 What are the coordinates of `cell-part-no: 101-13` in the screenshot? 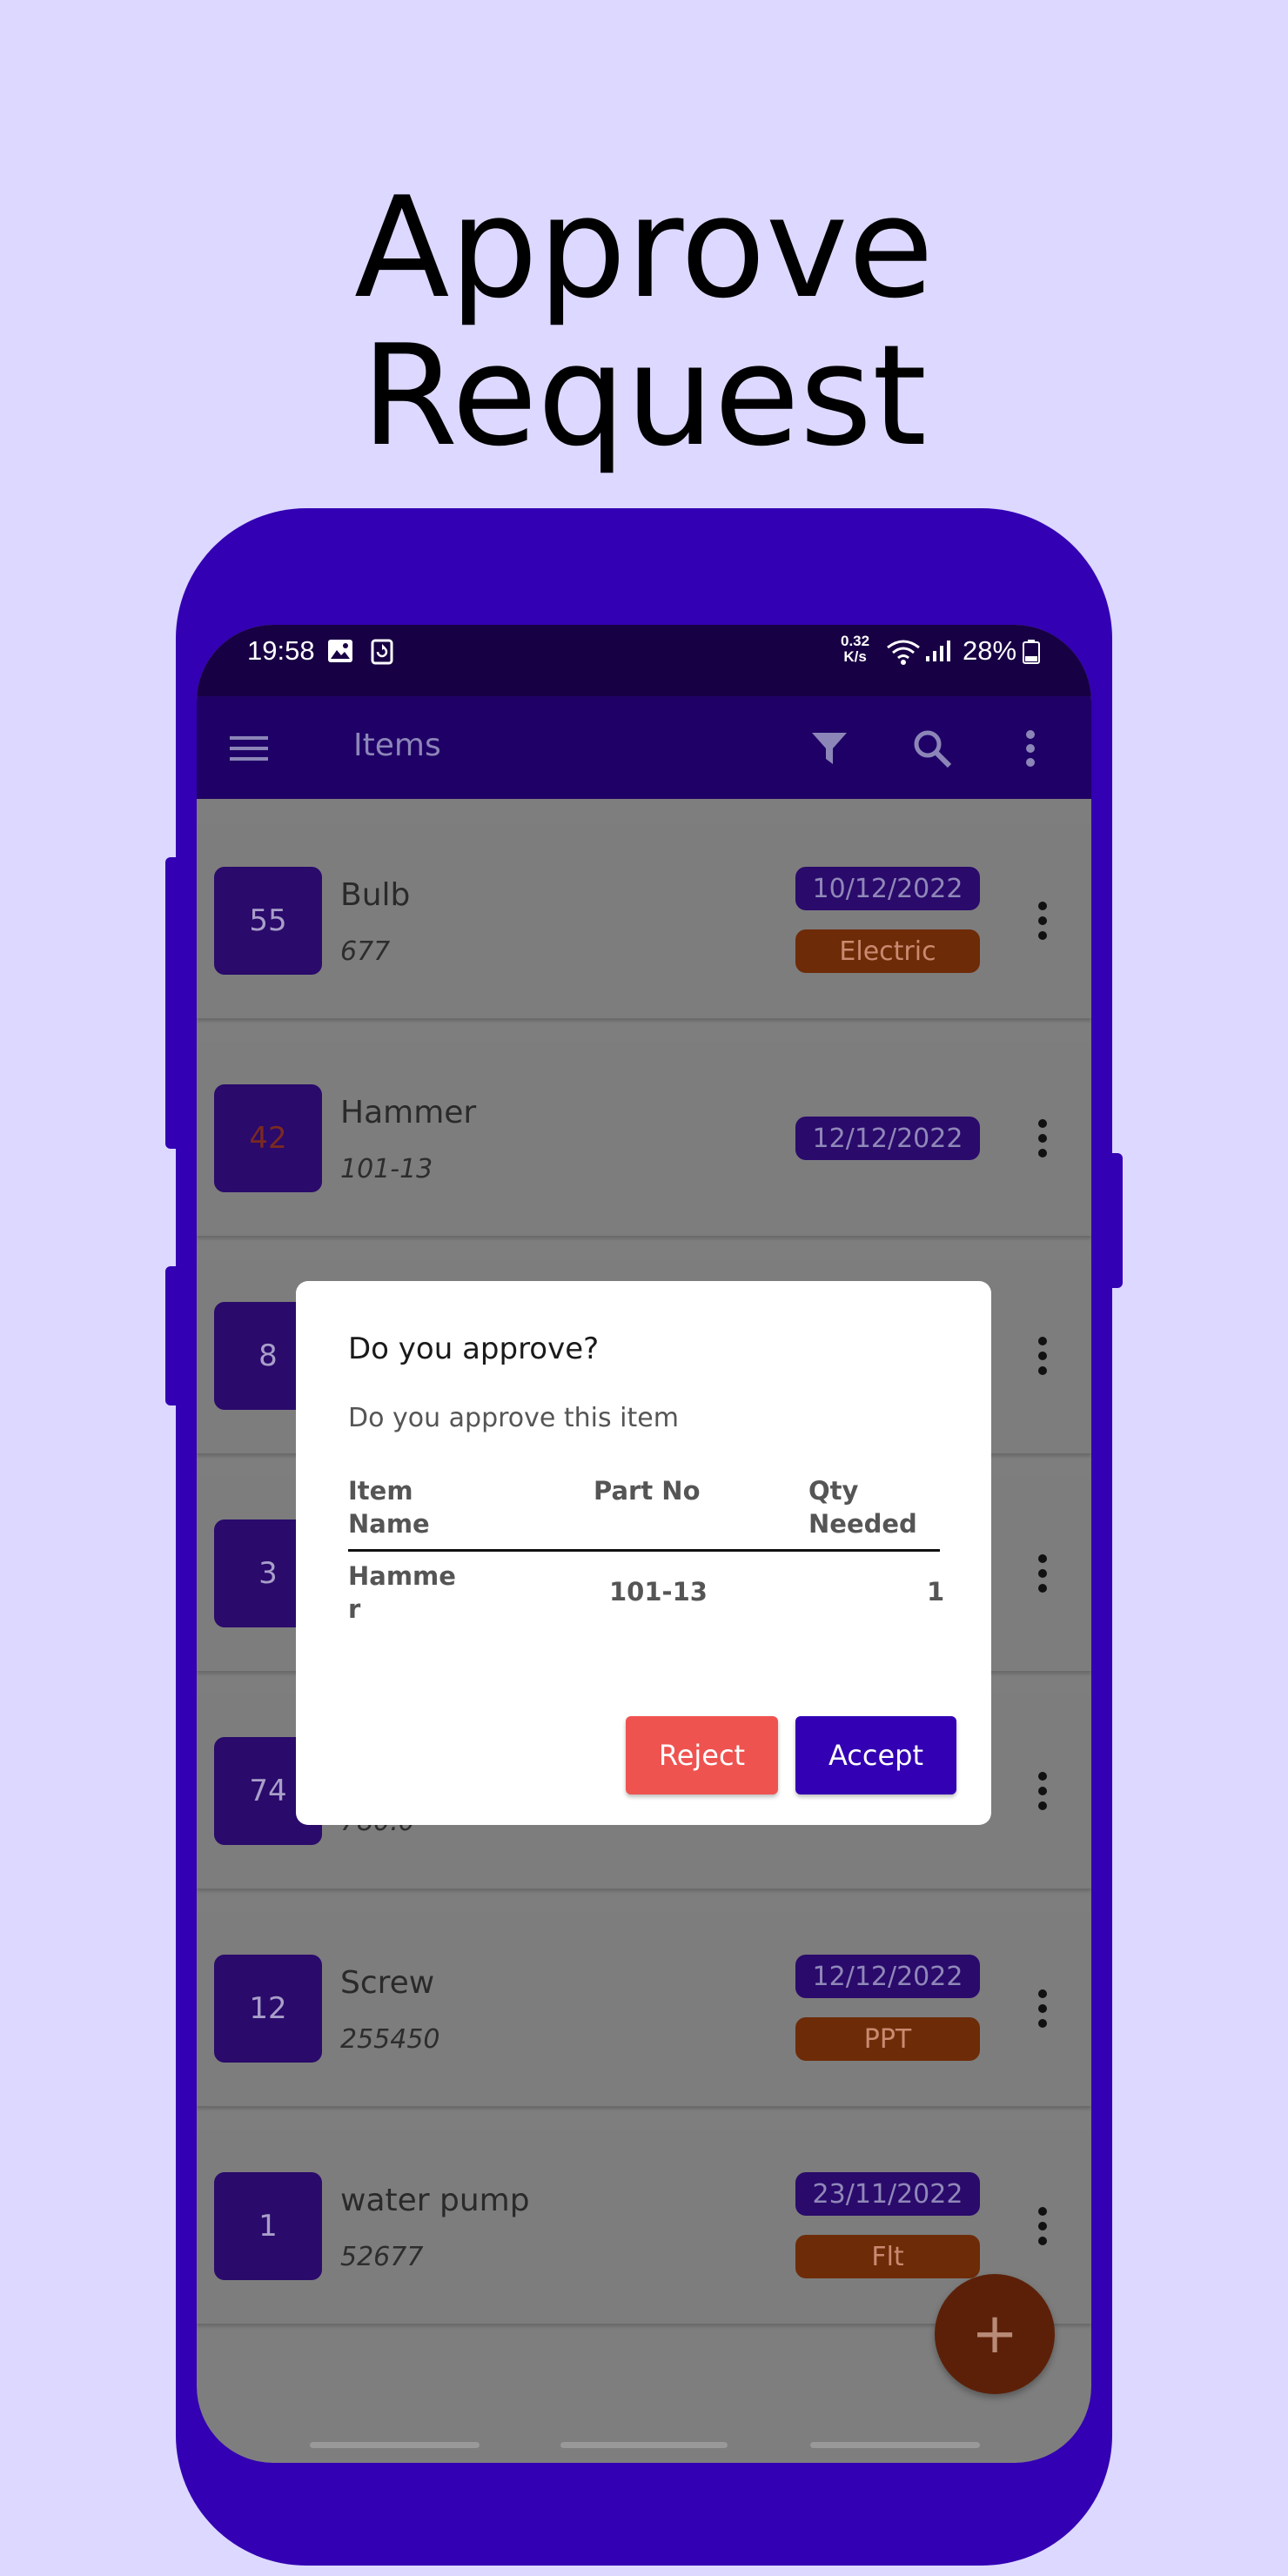 It's located at (659, 1592).